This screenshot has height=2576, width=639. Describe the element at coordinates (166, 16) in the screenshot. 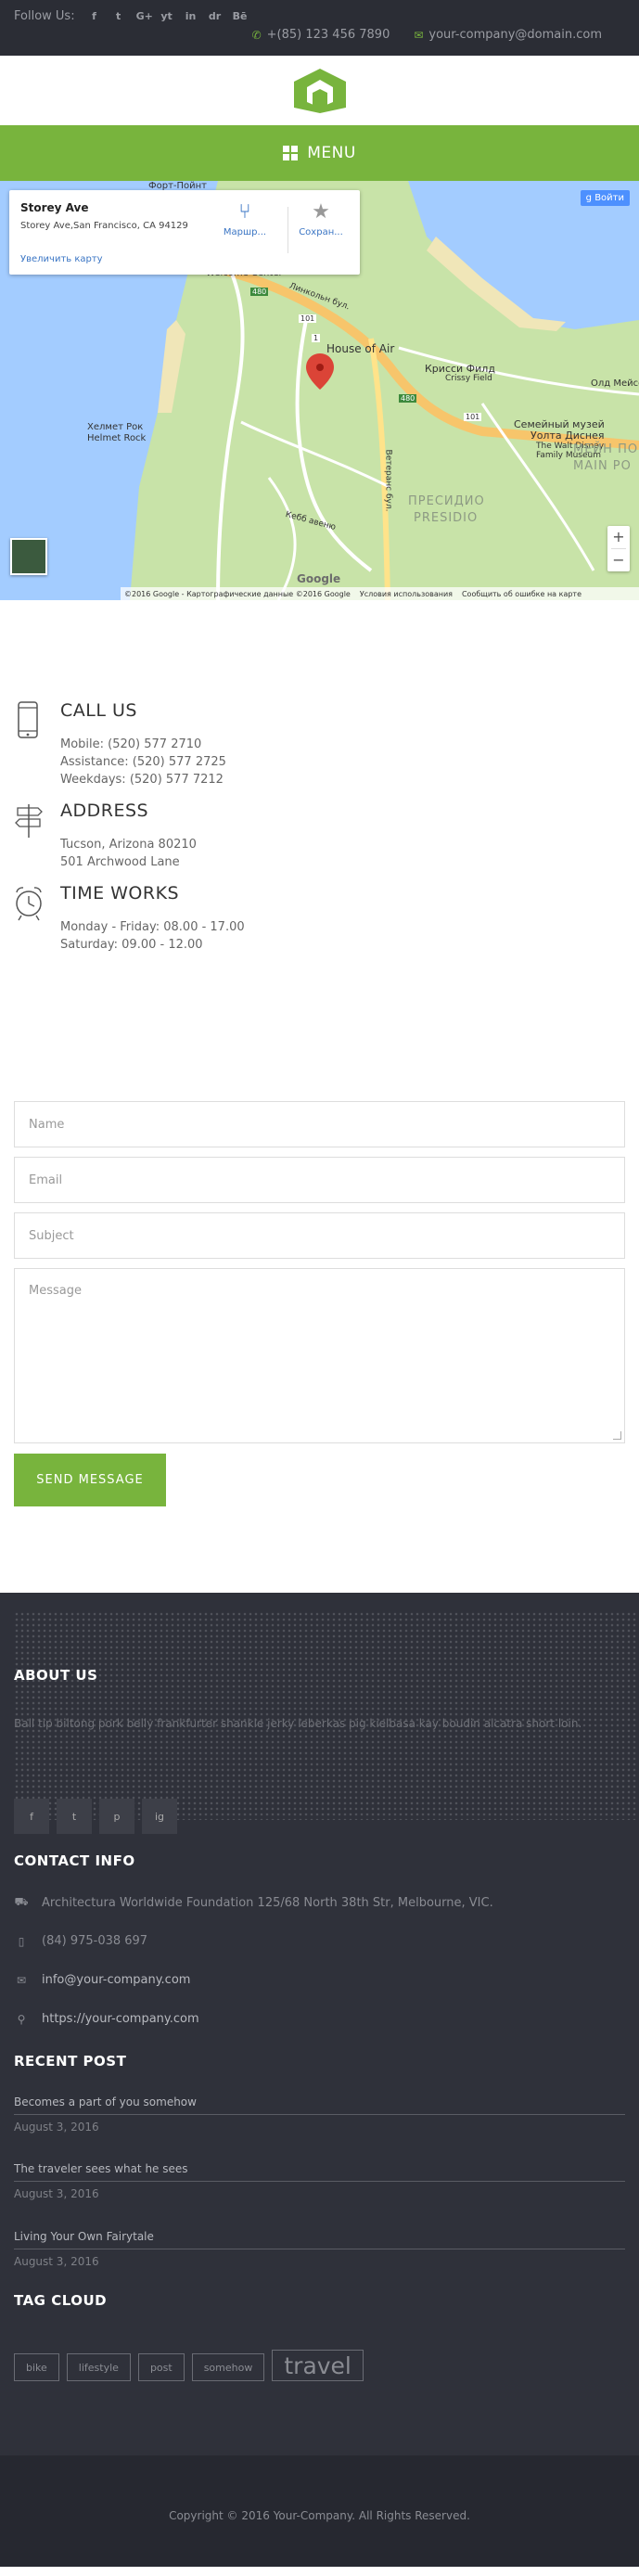

I see `youtube-icon: yt` at that location.